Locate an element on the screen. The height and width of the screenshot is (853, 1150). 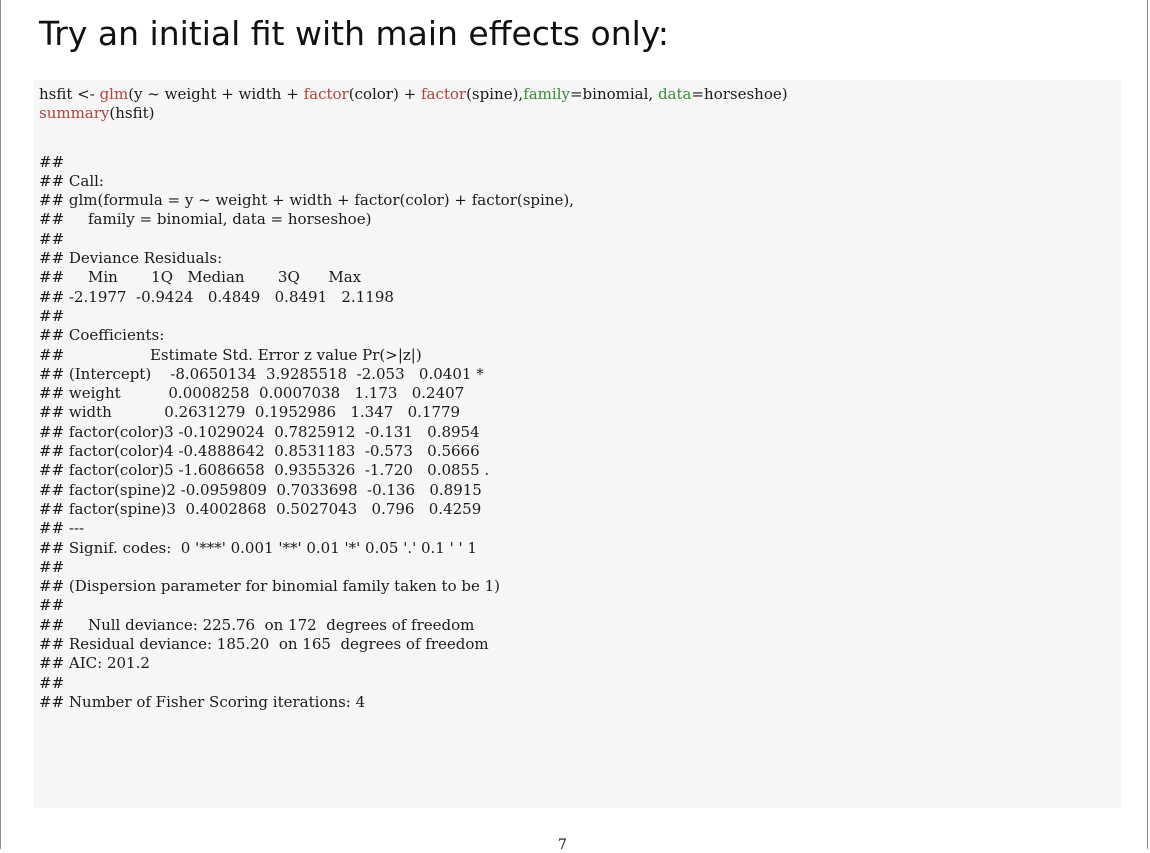
output-line: ## -2.1977 -0.9424 0.4849 0.8491 2.1198 is located at coordinates (216, 296).